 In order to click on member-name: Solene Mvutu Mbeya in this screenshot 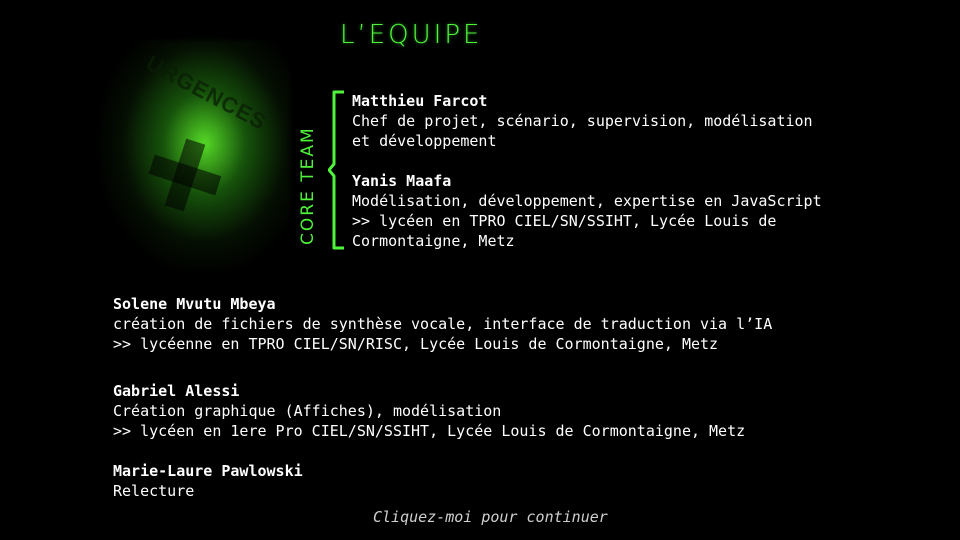, I will do `click(194, 304)`.